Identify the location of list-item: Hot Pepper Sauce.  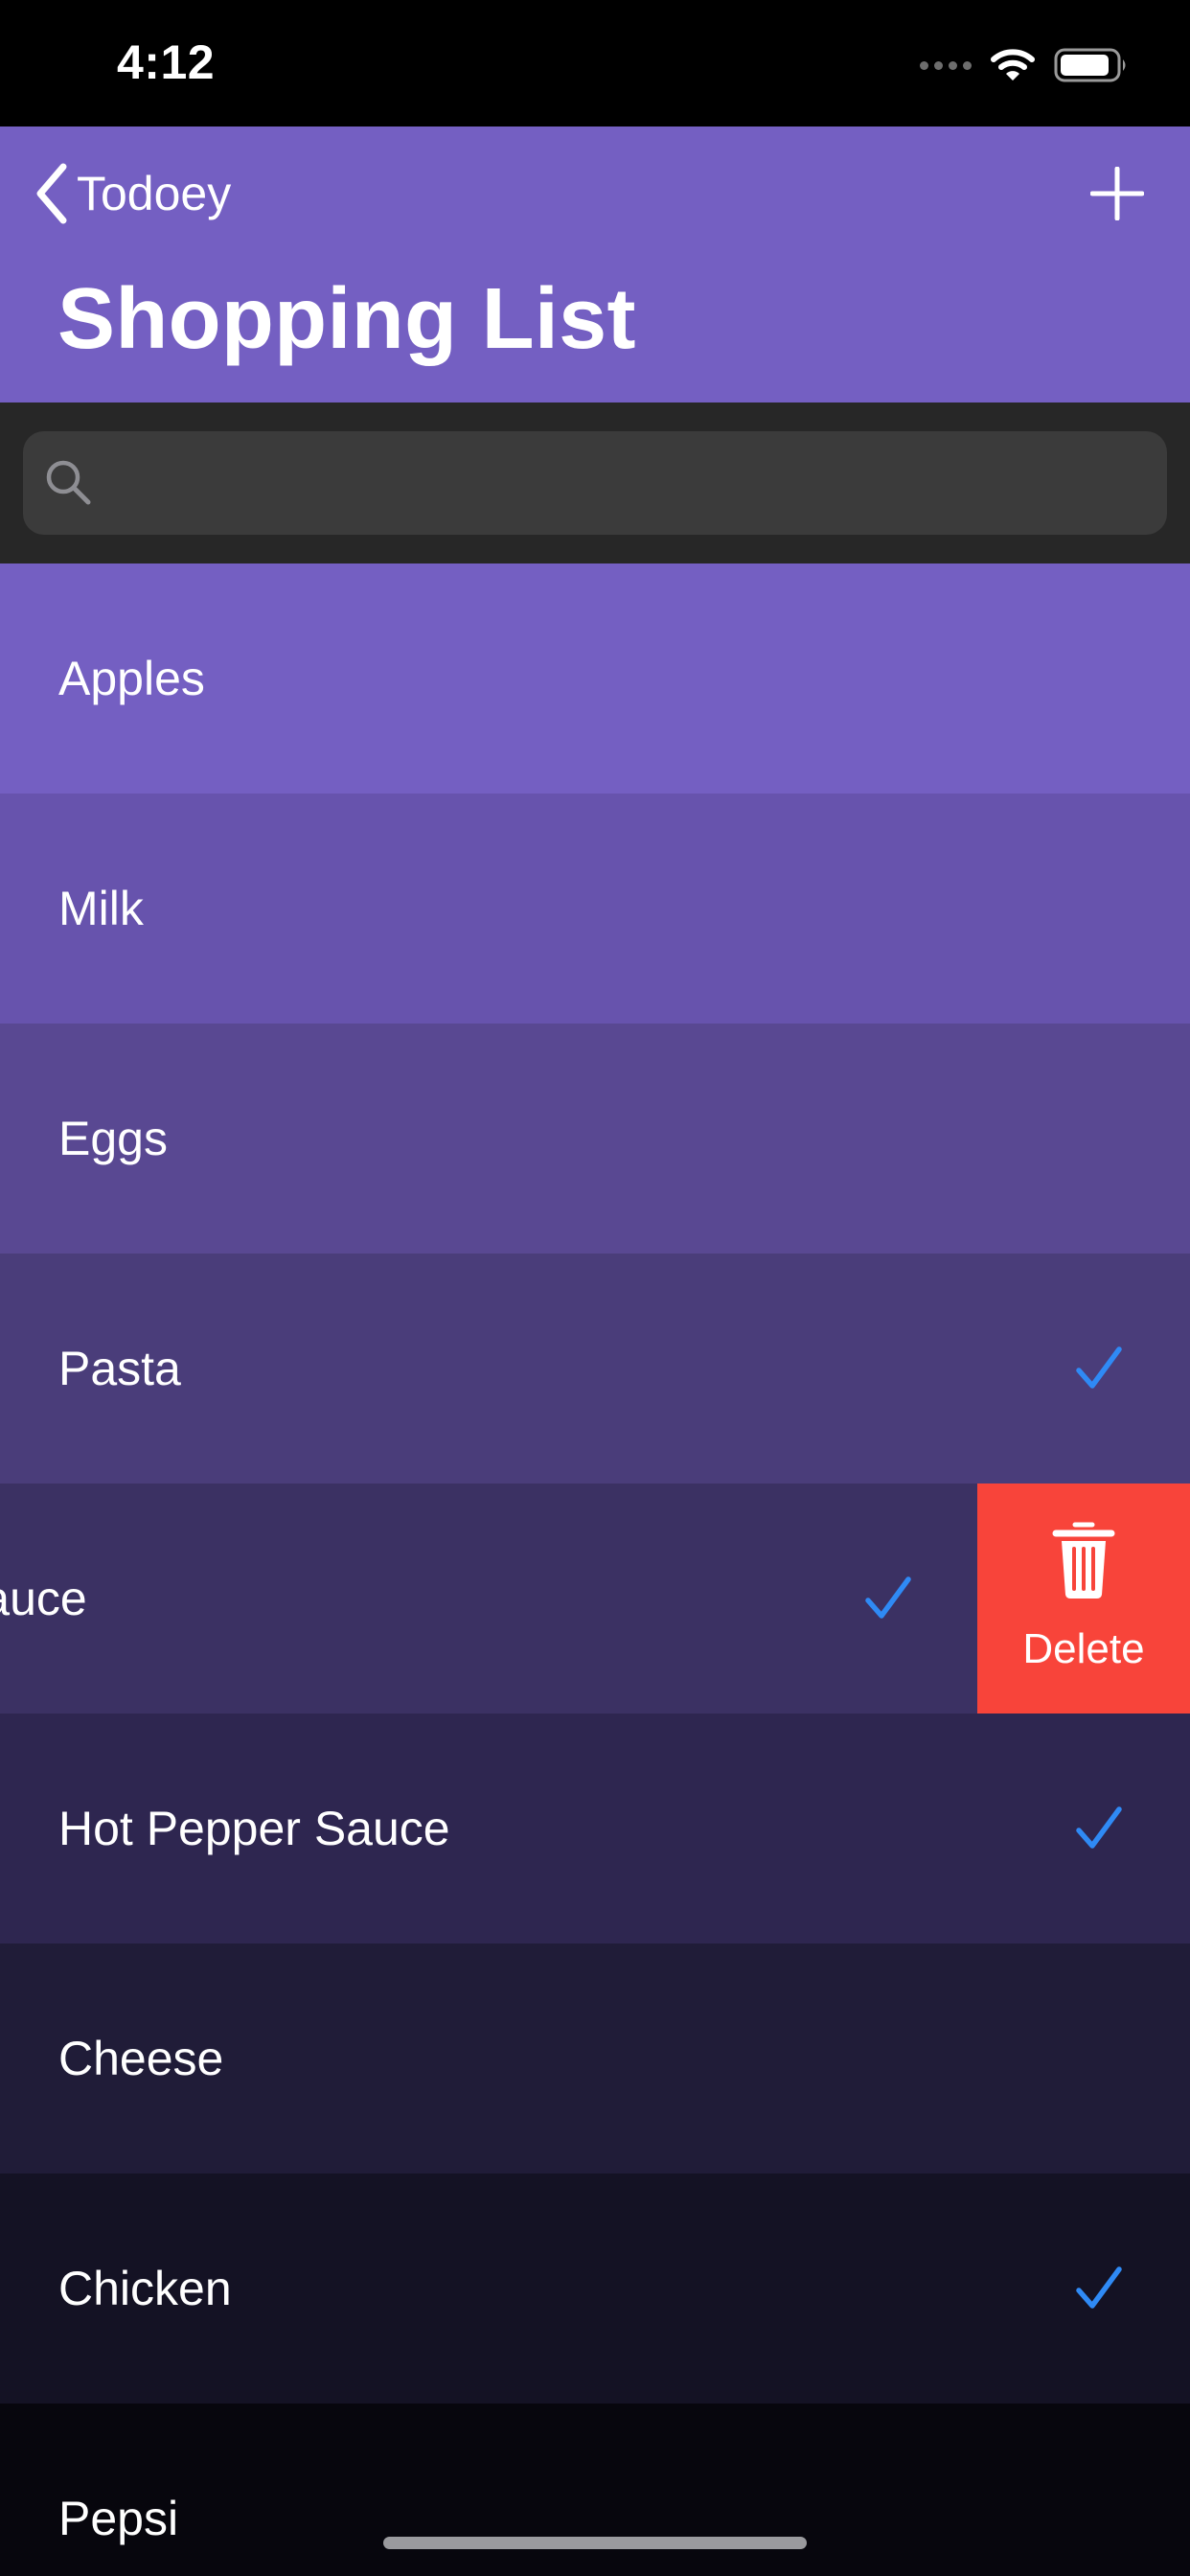
(595, 1829).